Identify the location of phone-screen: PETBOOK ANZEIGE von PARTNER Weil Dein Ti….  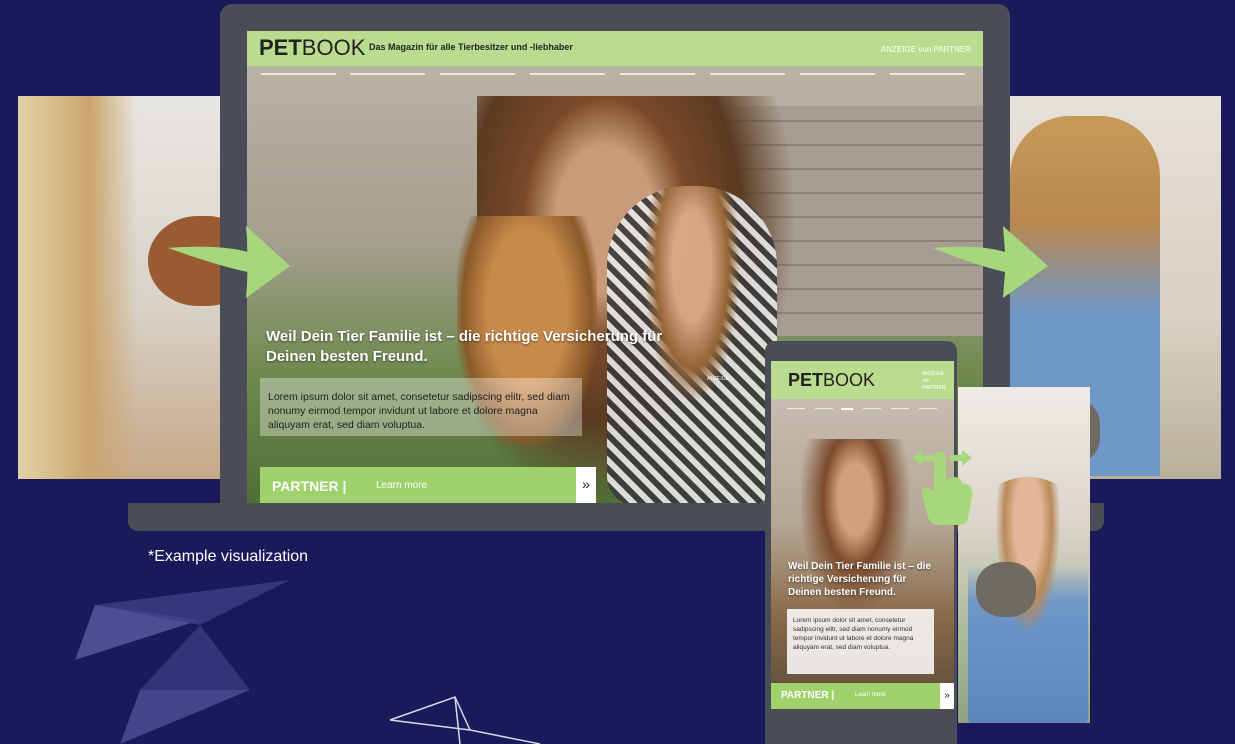
(862, 535).